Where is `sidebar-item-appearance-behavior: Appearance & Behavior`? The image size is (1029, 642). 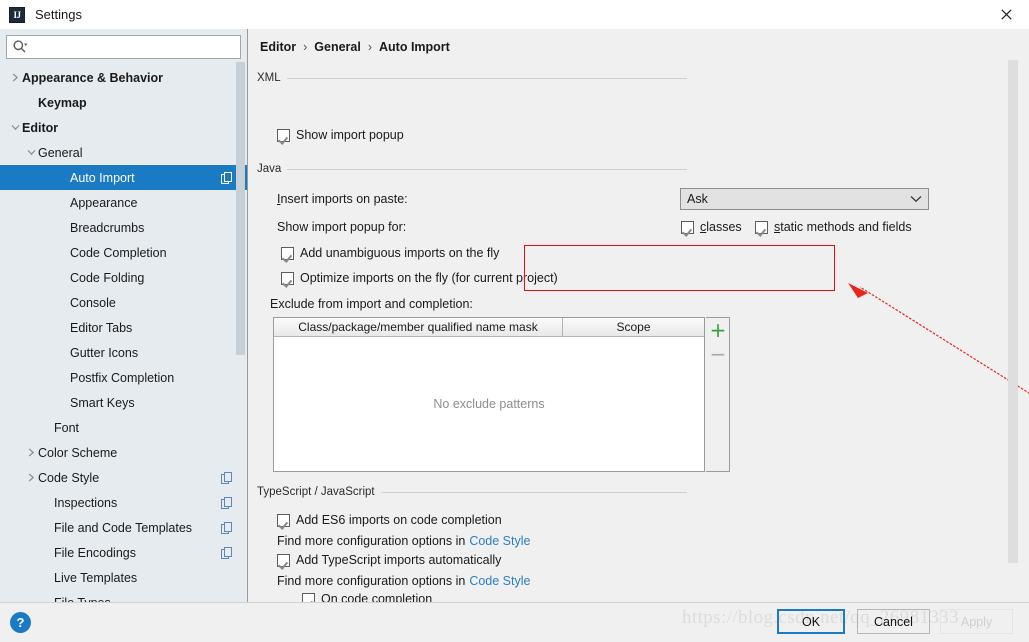 sidebar-item-appearance-behavior: Appearance & Behavior is located at coordinates (123, 77).